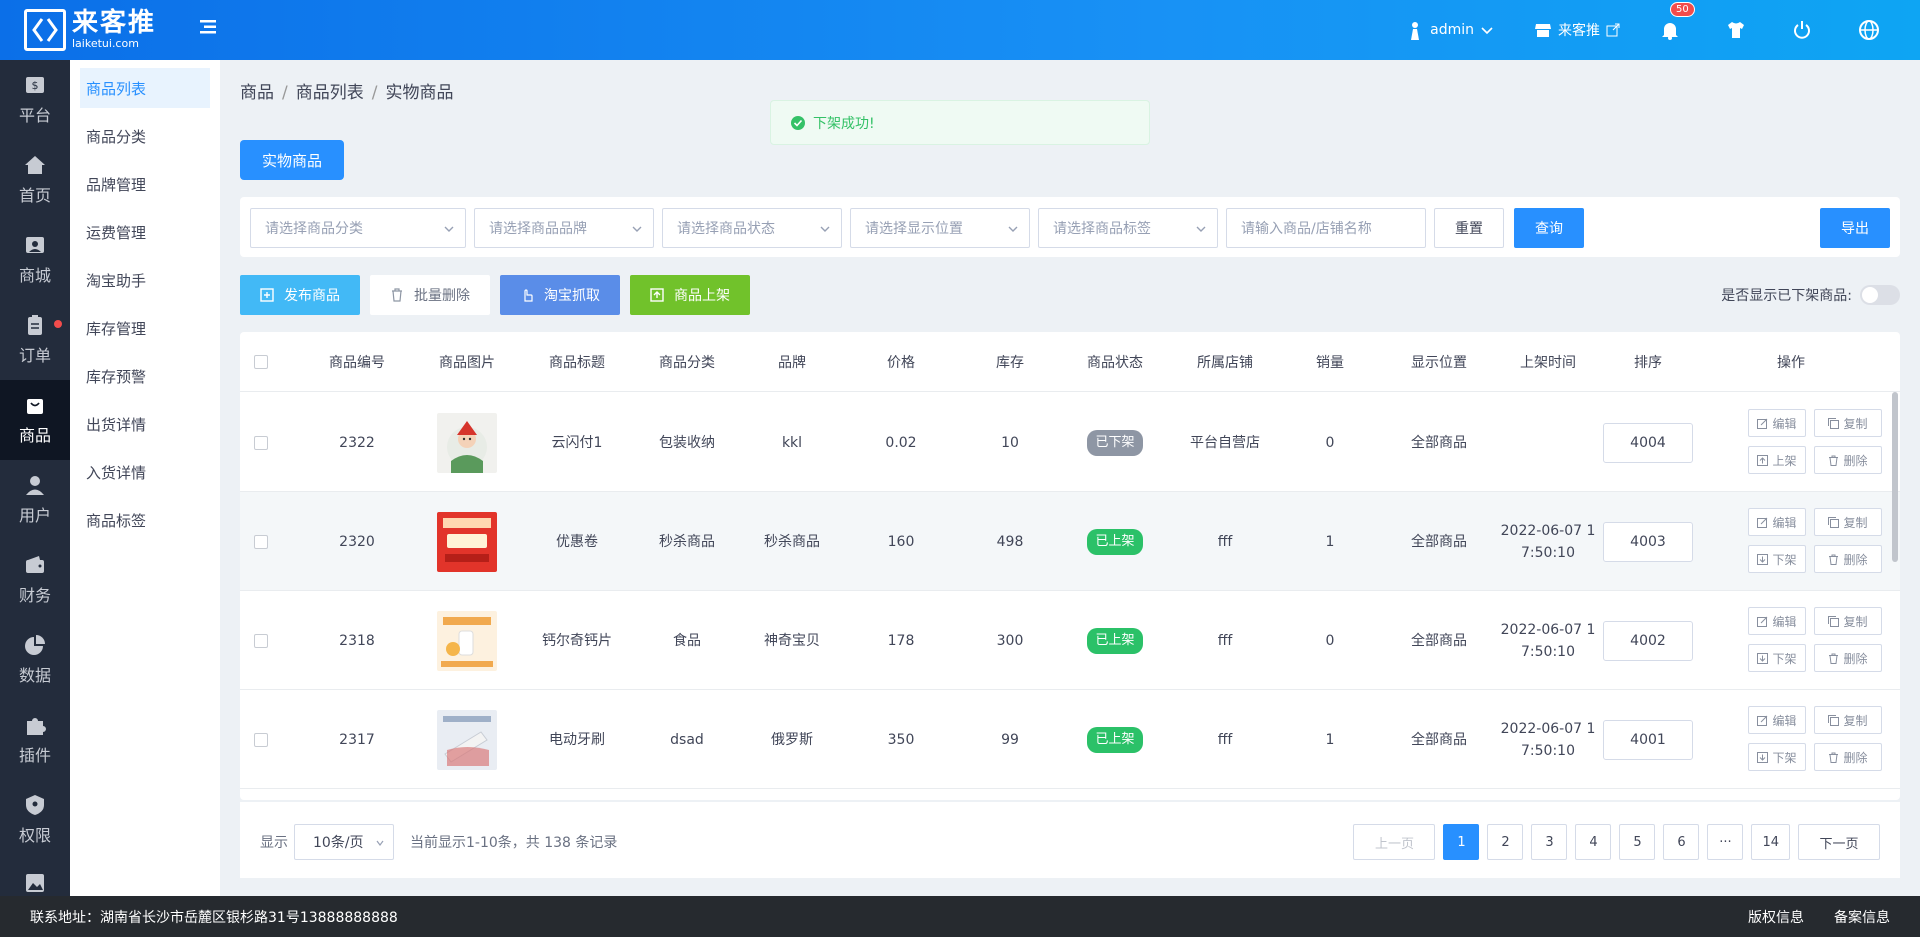 This screenshot has width=1920, height=937. What do you see at coordinates (257, 93) in the screenshot?
I see `breadcrumb-item: 商品` at bounding box center [257, 93].